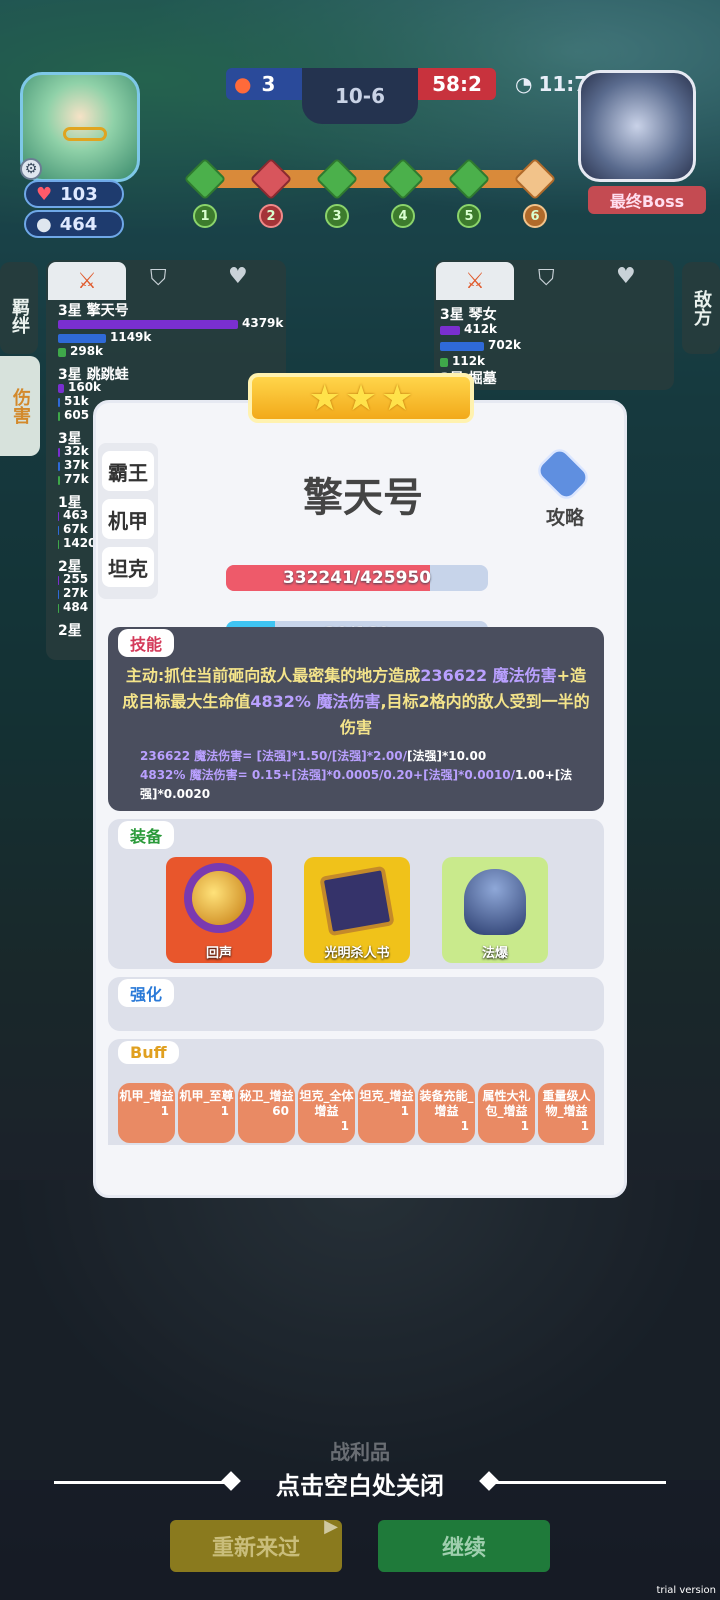 Image resolution: width=720 pixels, height=1600 pixels. What do you see at coordinates (93, 311) in the screenshot?
I see `left-unit-name: 3星 擎天号` at bounding box center [93, 311].